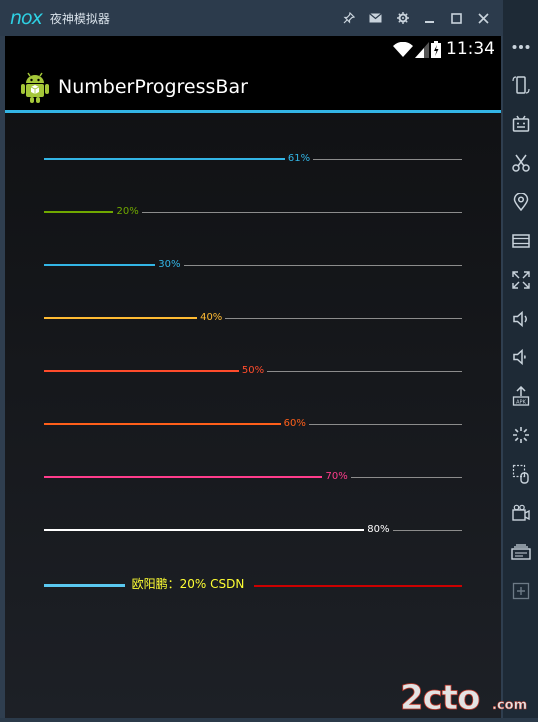 This screenshot has height=722, width=538. I want to click on progress-percent-label: 80%, so click(378, 529).